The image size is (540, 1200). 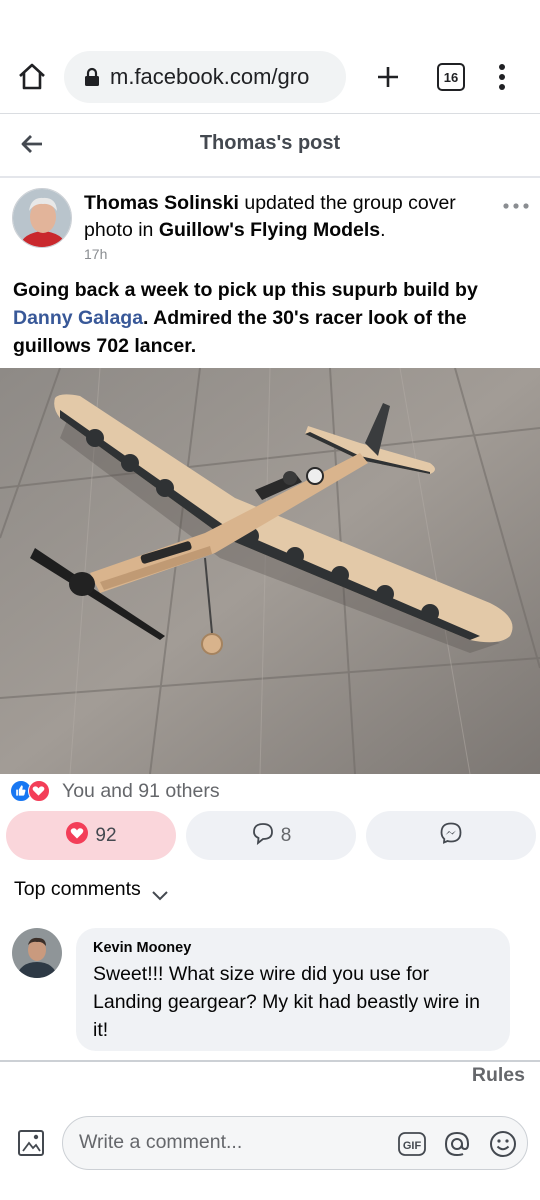 I want to click on post-actions: 92 8, so click(x=271, y=836).